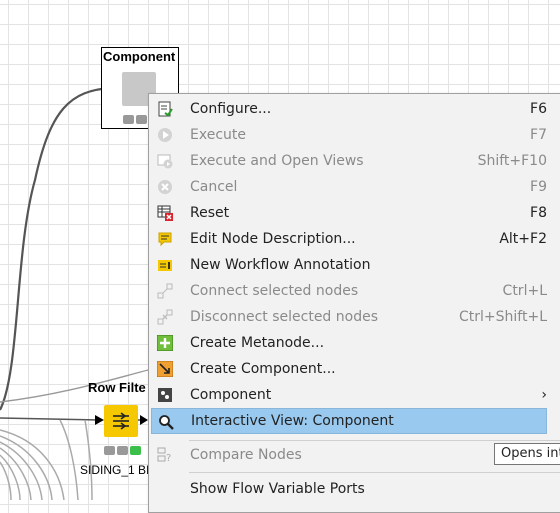  What do you see at coordinates (355, 109) in the screenshot?
I see `menu-item-configure: Configure... F6` at bounding box center [355, 109].